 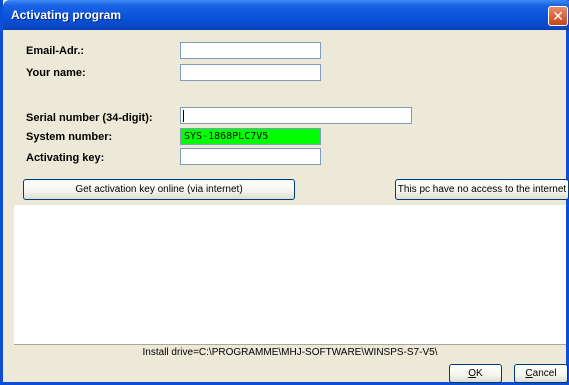 What do you see at coordinates (69, 137) in the screenshot?
I see `system-number-label: System number:` at bounding box center [69, 137].